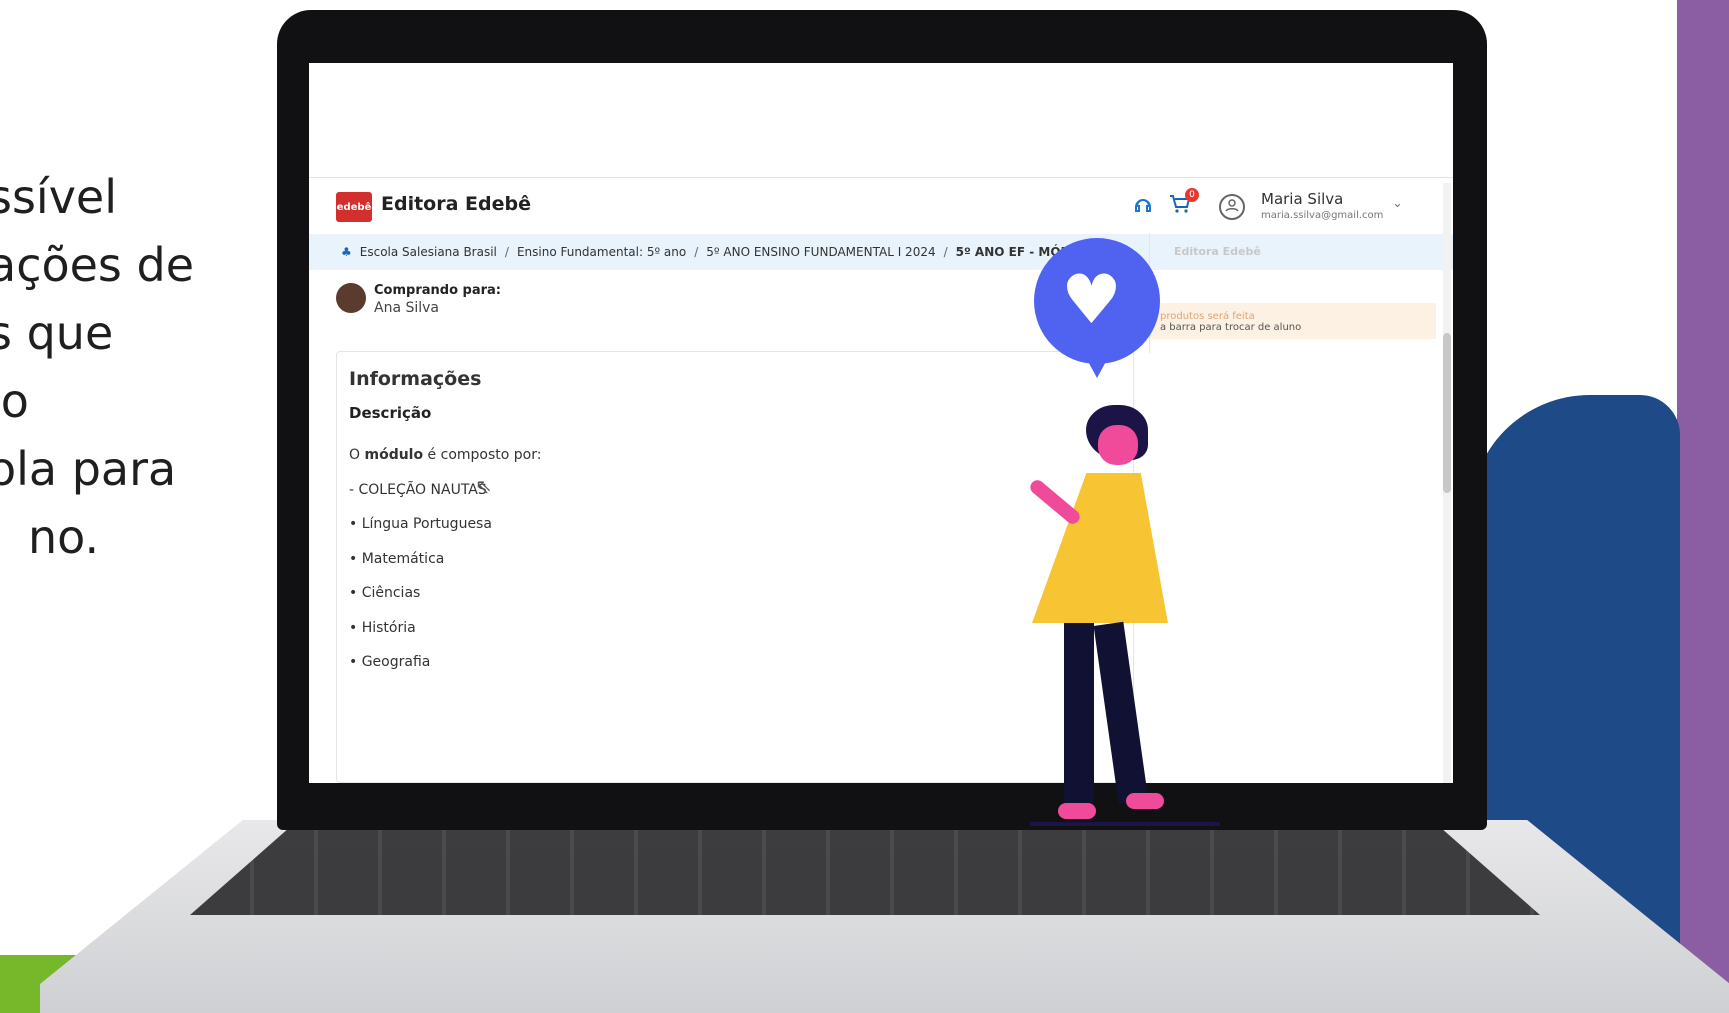 The height and width of the screenshot is (1013, 1729). Describe the element at coordinates (1145, 801) in the screenshot. I see `person-shoe-right` at that location.